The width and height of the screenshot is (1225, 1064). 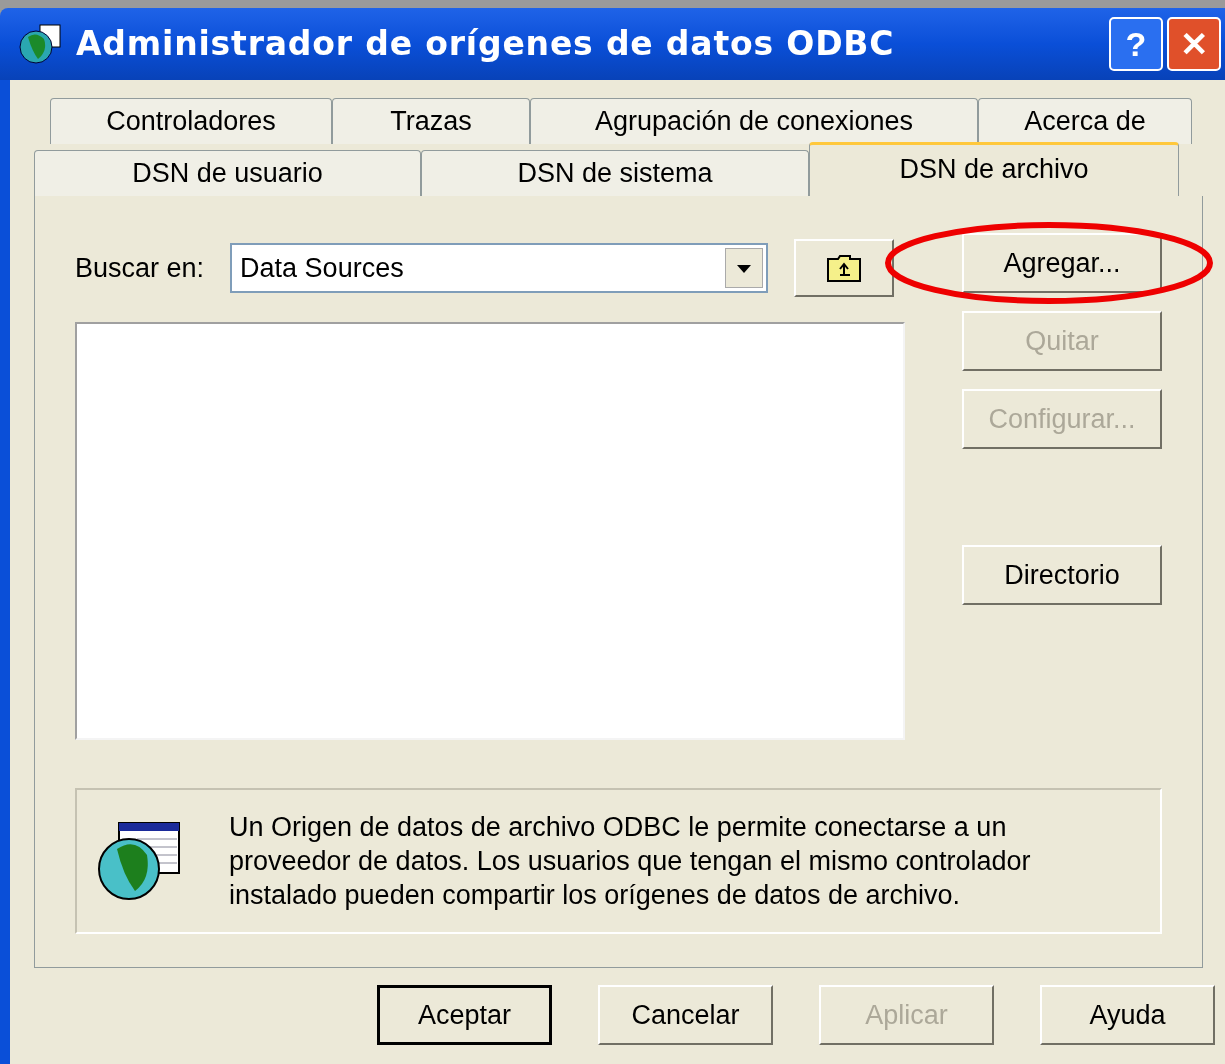 What do you see at coordinates (1085, 121) in the screenshot?
I see `tab: Acerca de` at bounding box center [1085, 121].